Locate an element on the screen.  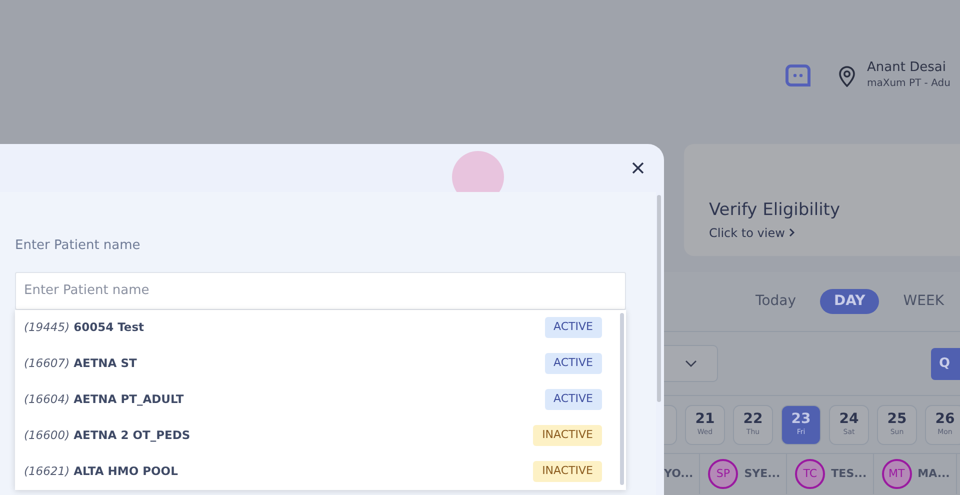
location-pin-icon is located at coordinates (847, 76).